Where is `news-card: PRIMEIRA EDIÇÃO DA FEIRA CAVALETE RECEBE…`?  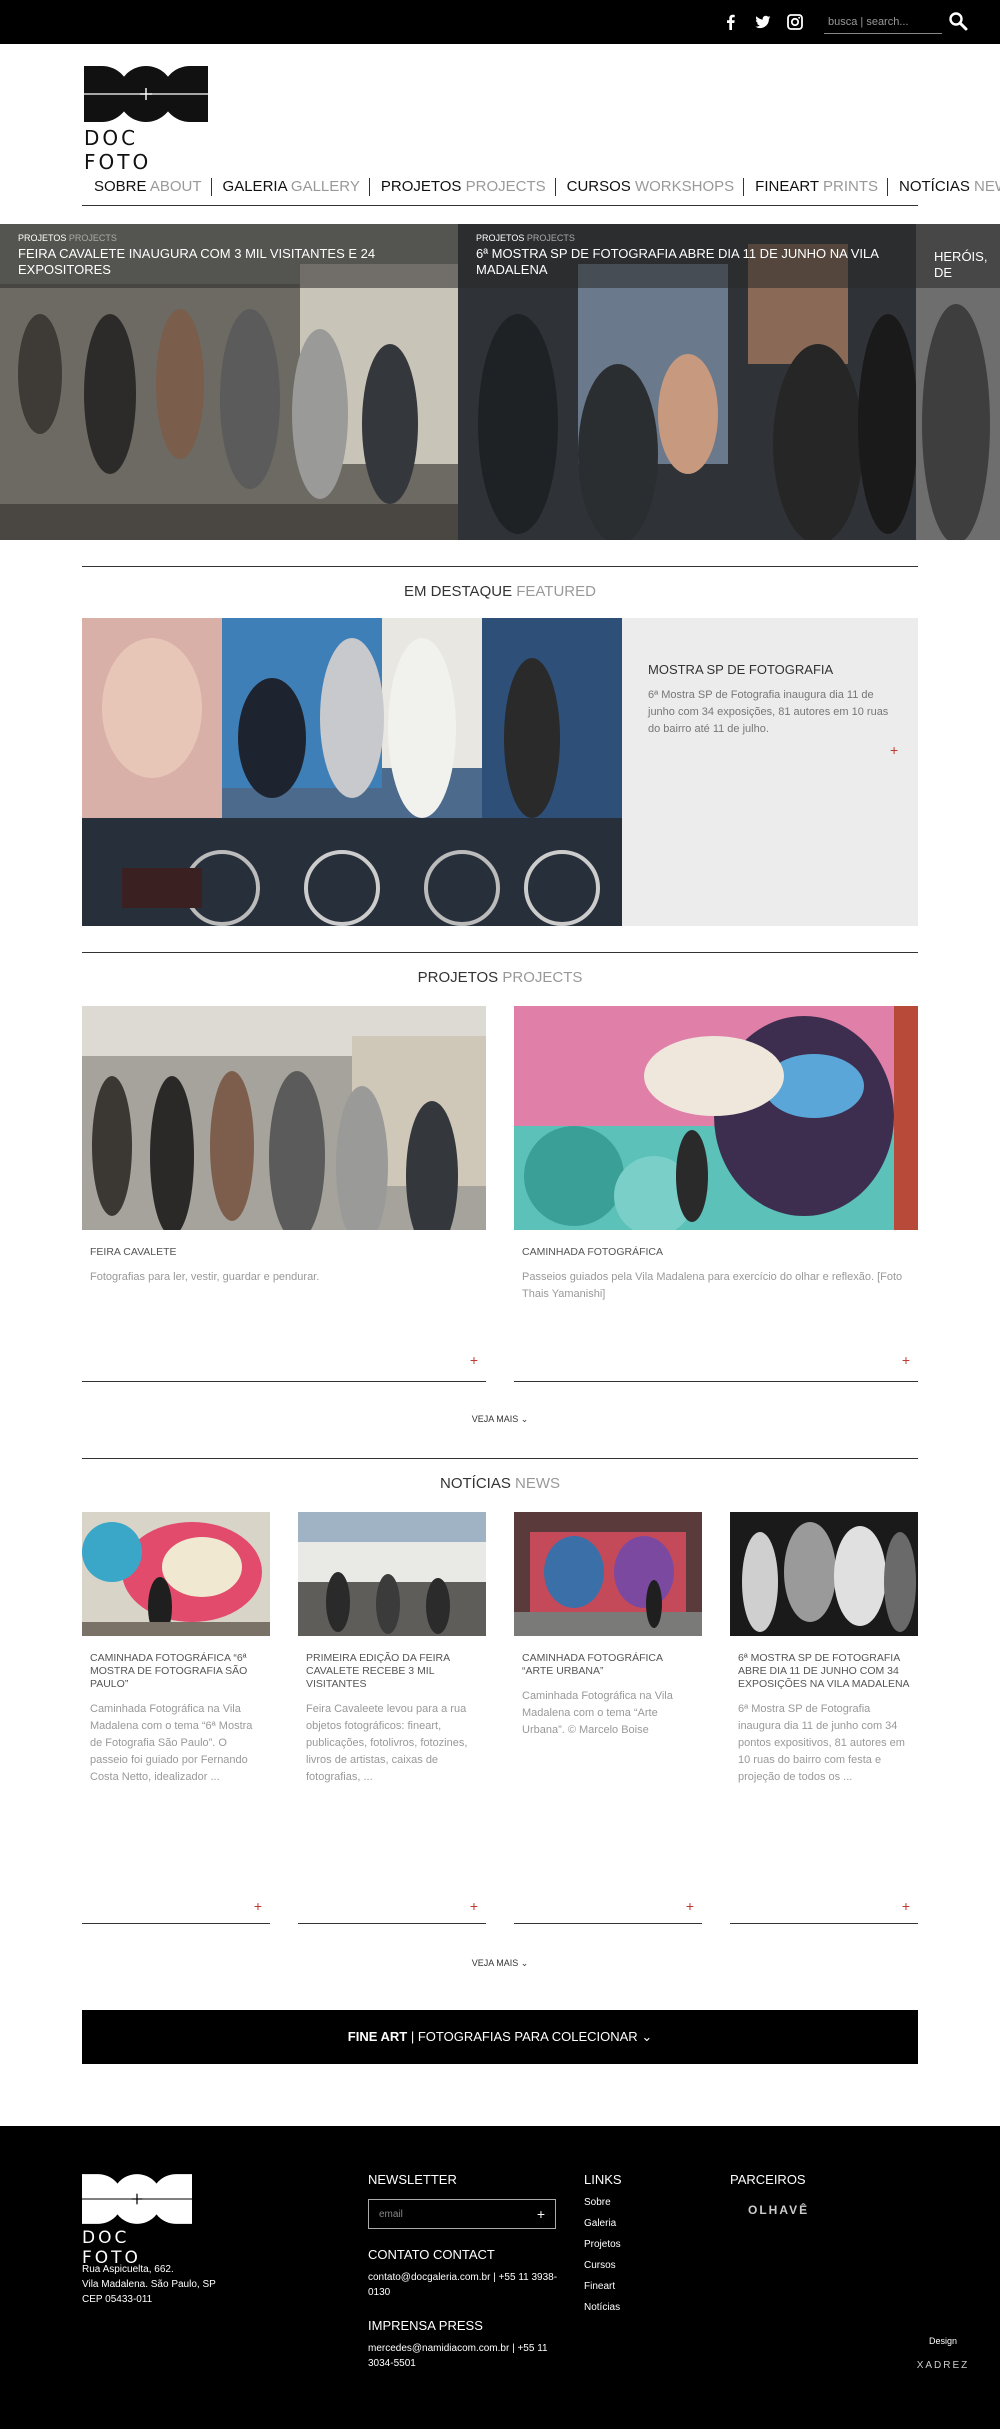
news-card: PRIMEIRA EDIÇÃO DA FEIRA CAVALETE RECEBE… is located at coordinates (392, 1718).